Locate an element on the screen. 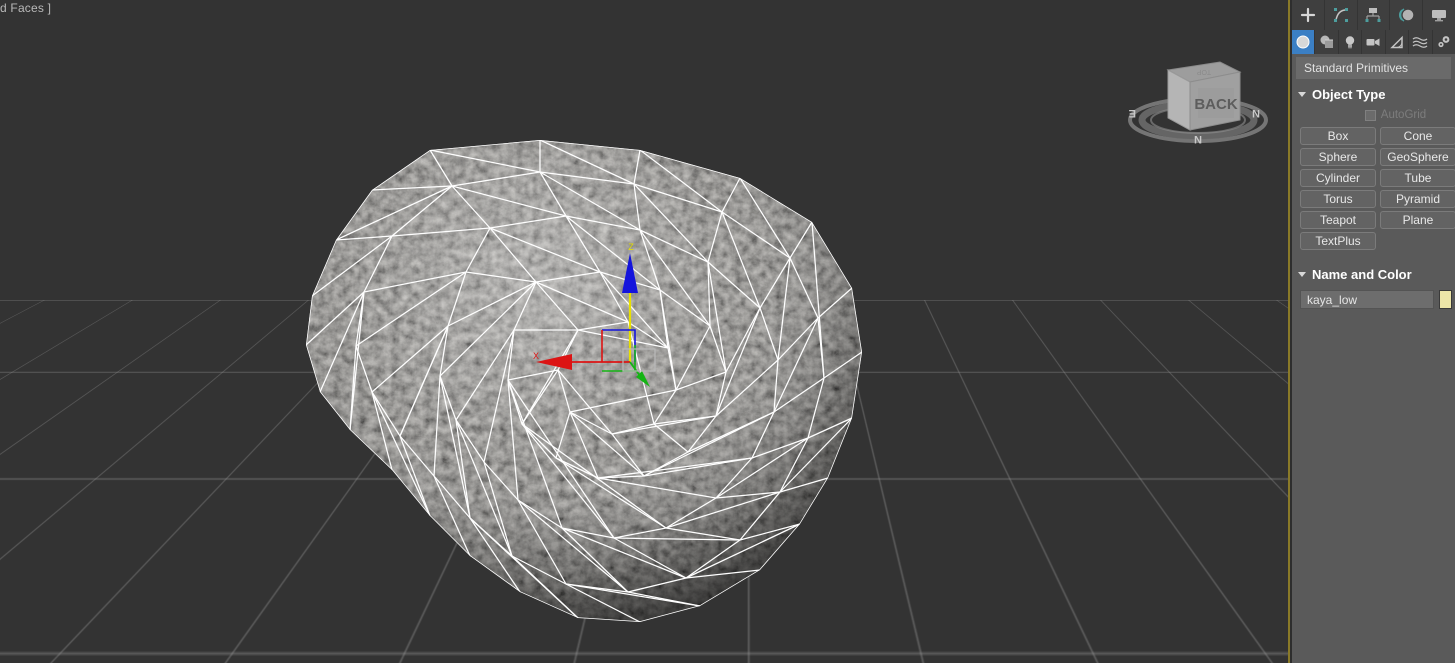 The height and width of the screenshot is (663, 1455). viewcube-cube: BACK TOP is located at coordinates (1204, 96).